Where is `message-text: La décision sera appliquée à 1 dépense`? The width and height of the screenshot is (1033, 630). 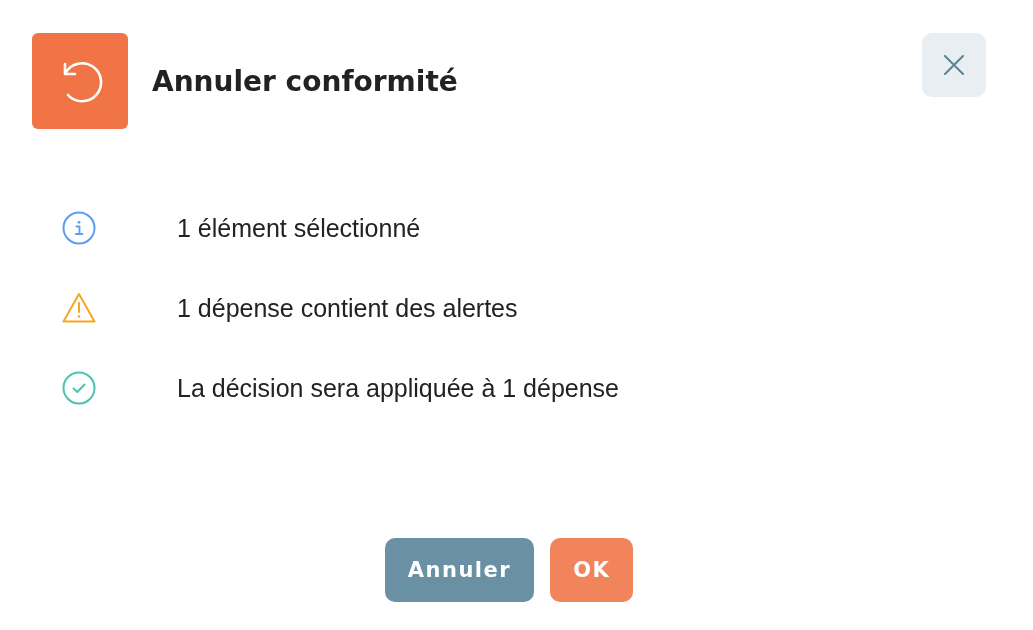 message-text: La décision sera appliquée à 1 dépense is located at coordinates (398, 388).